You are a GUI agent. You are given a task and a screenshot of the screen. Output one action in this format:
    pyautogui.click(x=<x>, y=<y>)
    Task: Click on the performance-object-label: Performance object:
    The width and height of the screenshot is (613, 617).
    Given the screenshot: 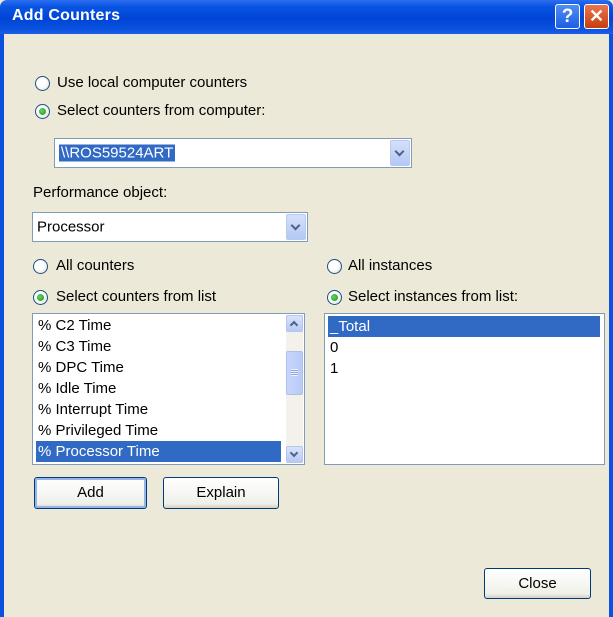 What is the action you would take?
    pyautogui.click(x=100, y=192)
    